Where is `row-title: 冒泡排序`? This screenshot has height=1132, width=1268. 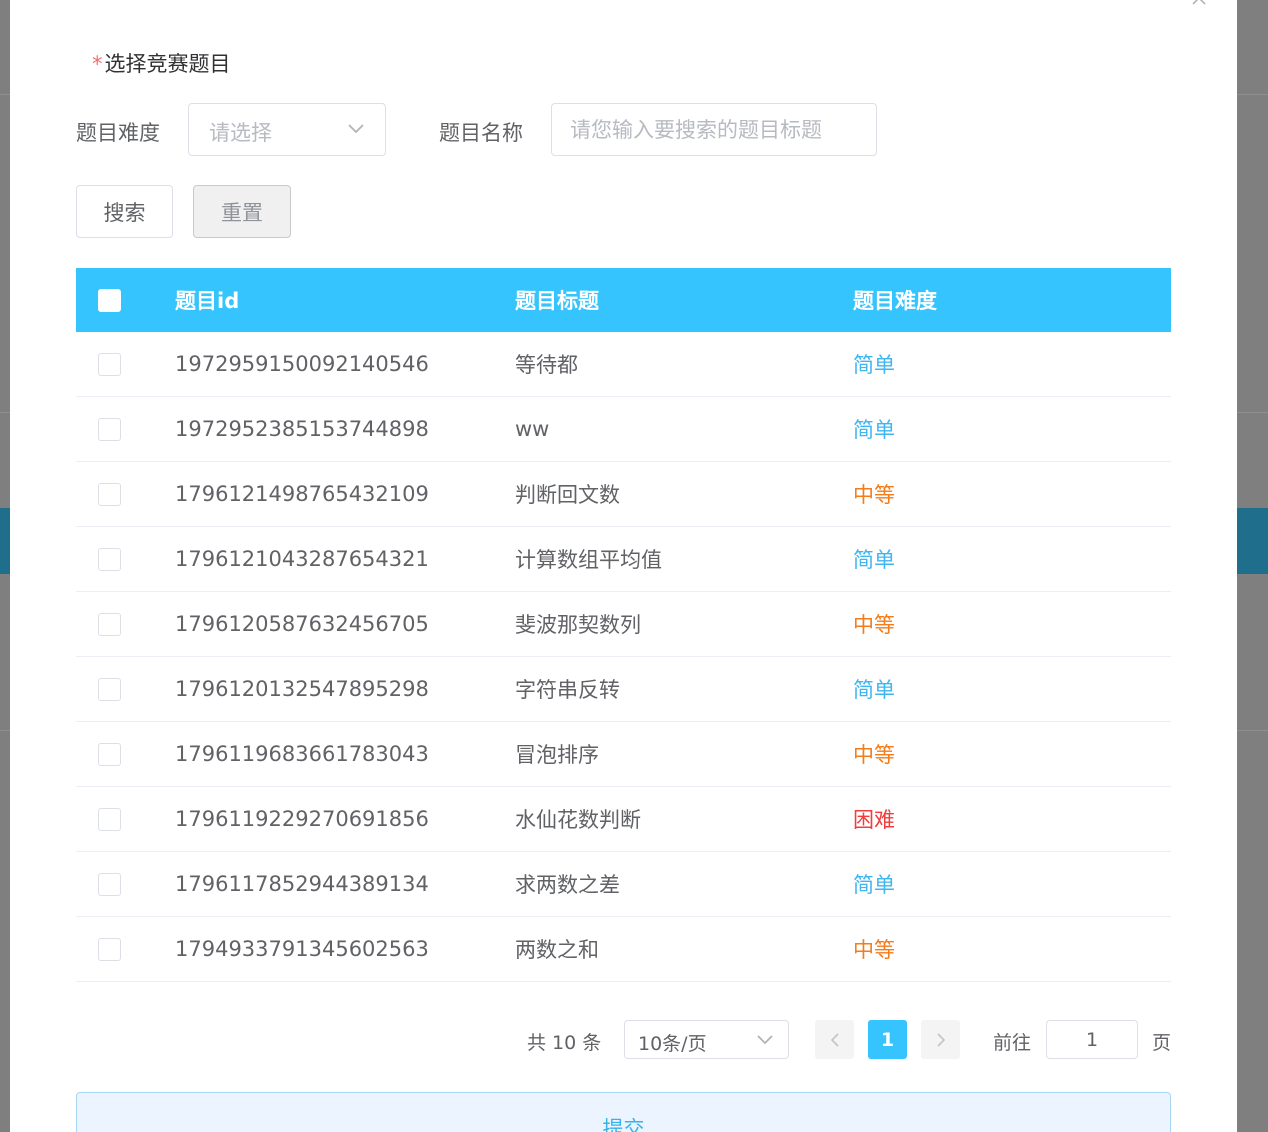 row-title: 冒泡排序 is located at coordinates (557, 755).